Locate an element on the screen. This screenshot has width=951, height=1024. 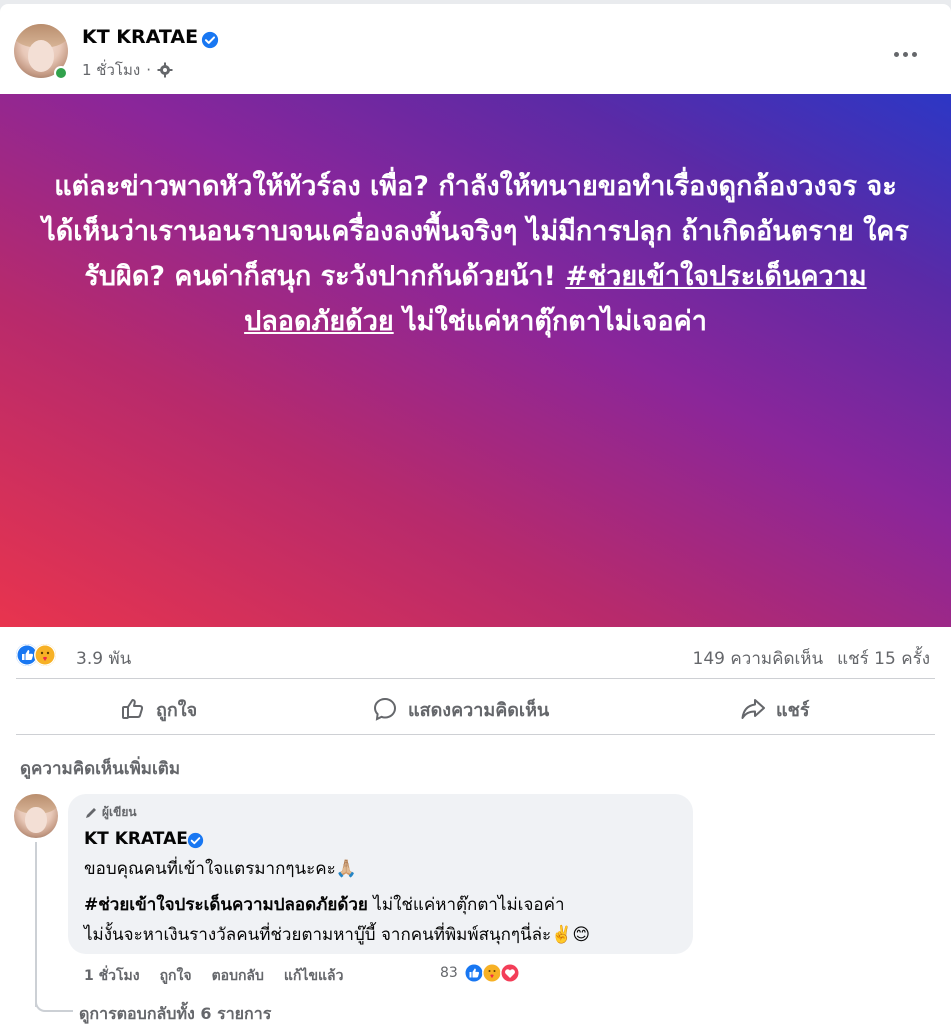
reaction-count: 3.9 พัน is located at coordinates (103, 658).